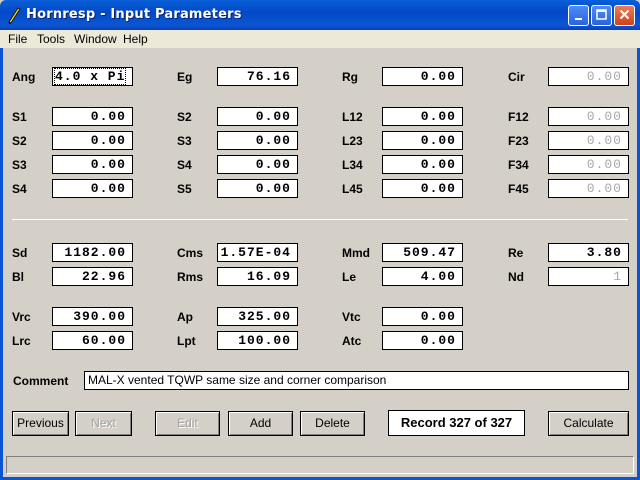  What do you see at coordinates (588, 252) in the screenshot?
I see `param-field-re: 3.80` at bounding box center [588, 252].